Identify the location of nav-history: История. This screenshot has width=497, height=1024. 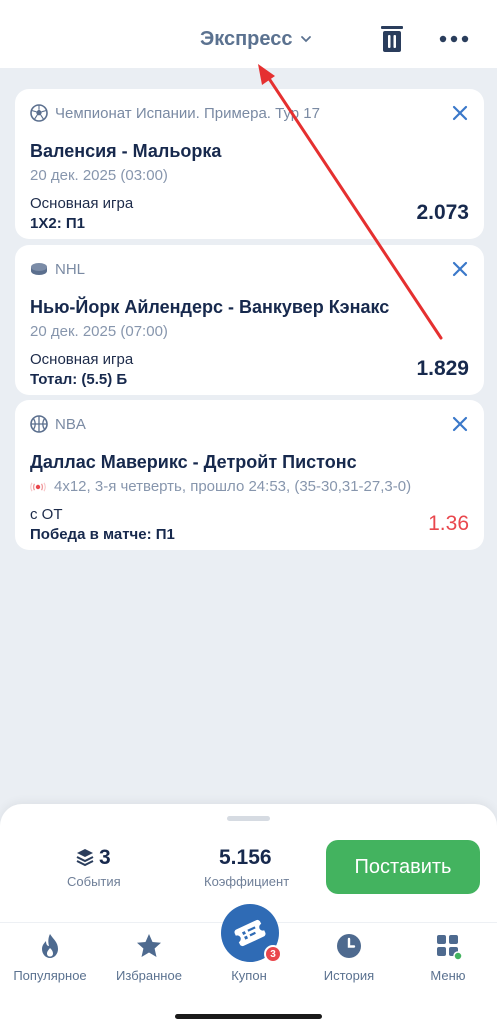
(349, 958).